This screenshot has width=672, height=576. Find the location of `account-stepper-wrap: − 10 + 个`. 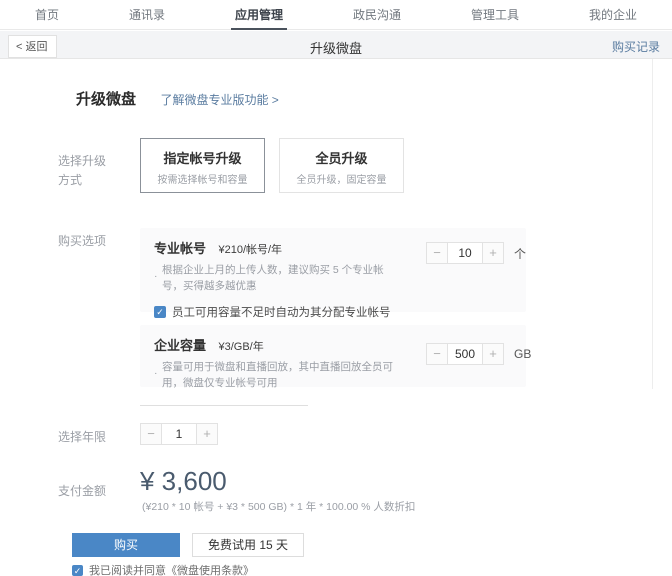

account-stepper-wrap: − 10 + 个 is located at coordinates (476, 253).